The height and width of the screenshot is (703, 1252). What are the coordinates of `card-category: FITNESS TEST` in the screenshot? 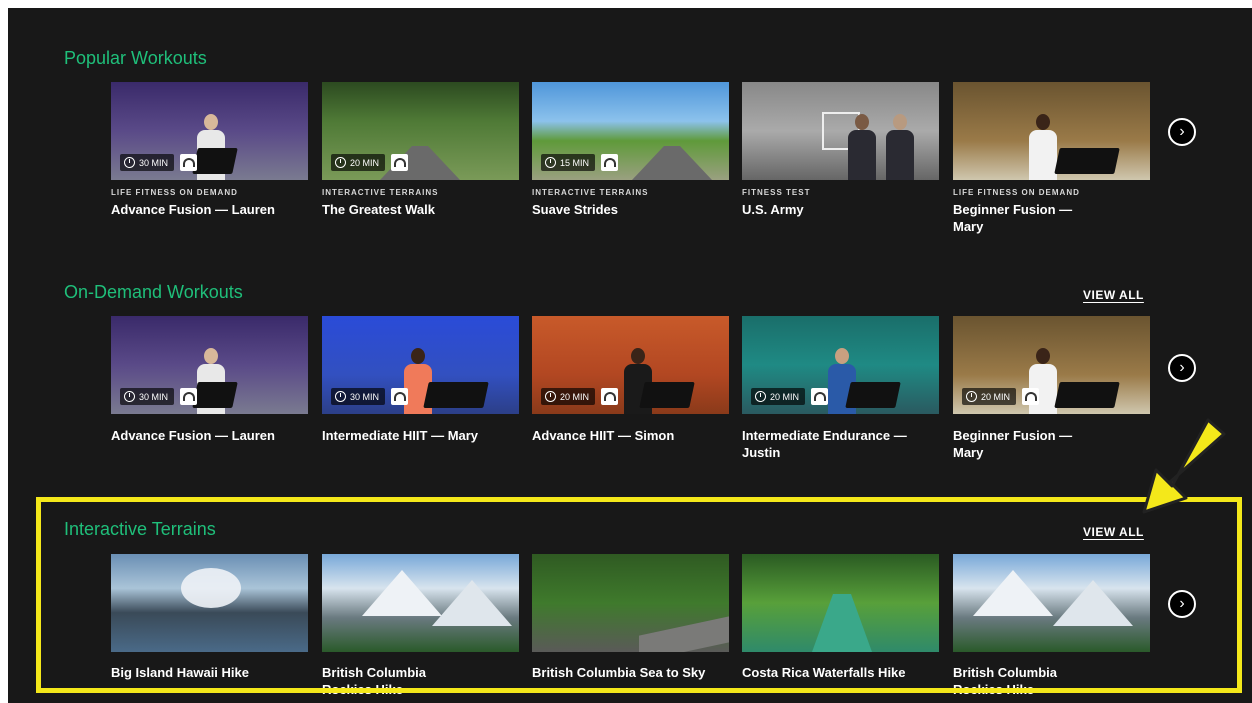 It's located at (776, 192).